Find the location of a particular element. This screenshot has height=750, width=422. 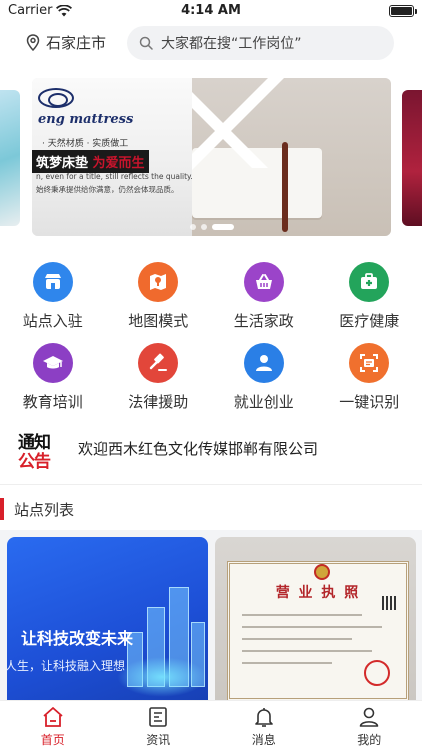

business-license-image: 营 业 执 照 is located at coordinates (318, 630).